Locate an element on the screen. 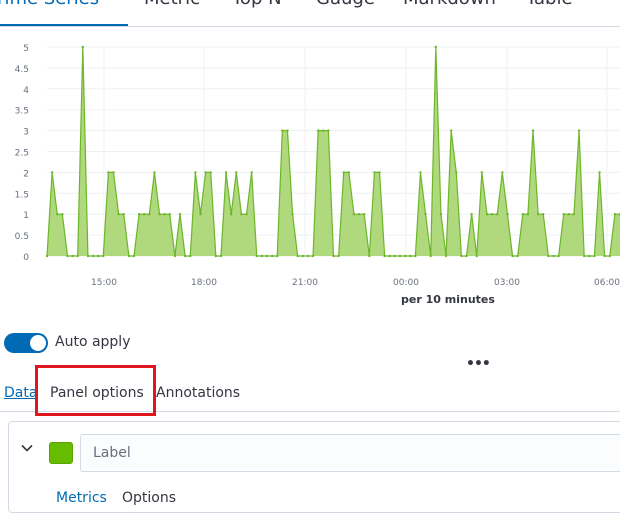 This screenshot has width=620, height=513. tab-metric: Metric is located at coordinates (172, 4).